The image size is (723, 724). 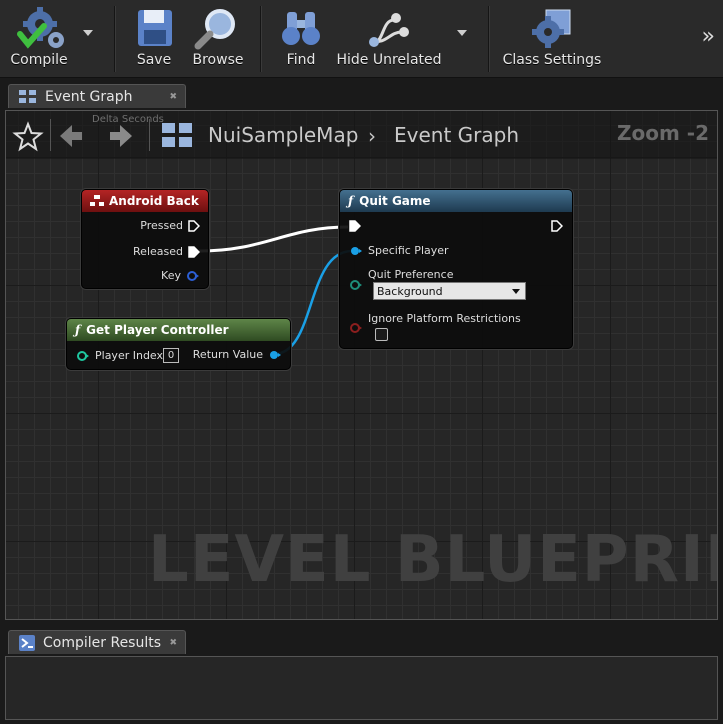 I want to click on quit-game-title: Quit Game, so click(x=395, y=201).